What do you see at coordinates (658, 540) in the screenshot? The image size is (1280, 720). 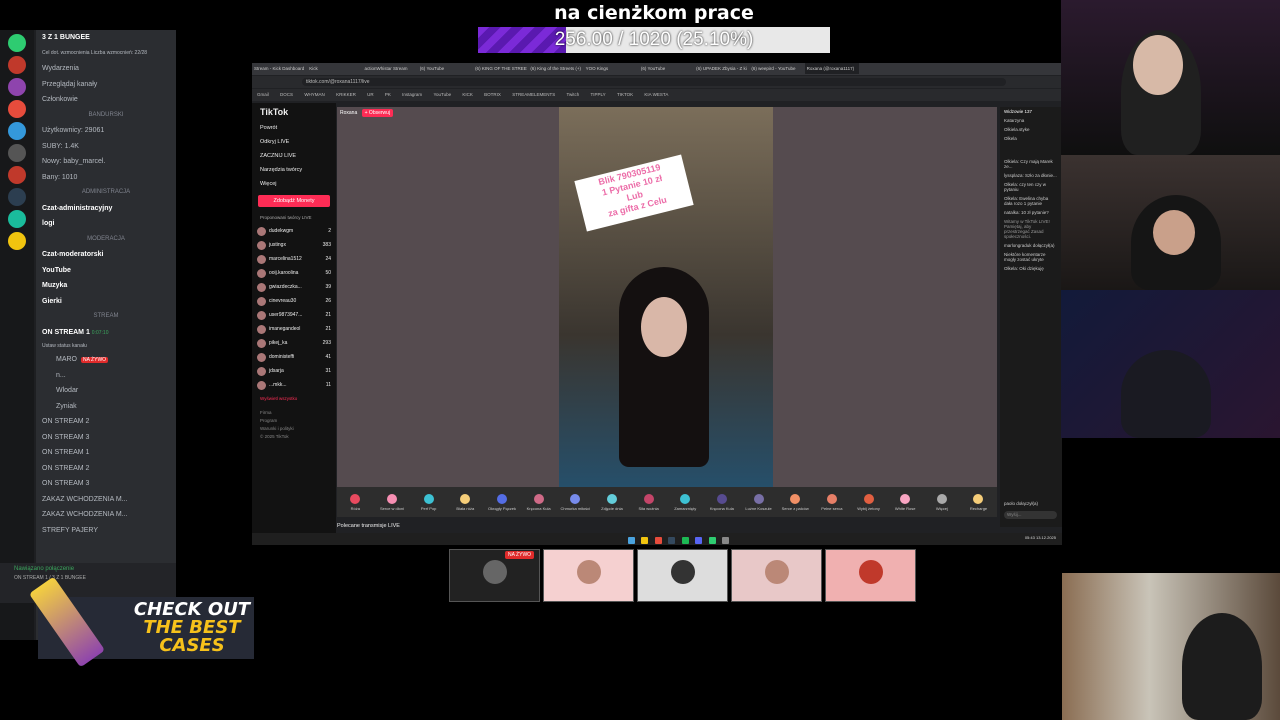 I see `chrome-icon` at bounding box center [658, 540].